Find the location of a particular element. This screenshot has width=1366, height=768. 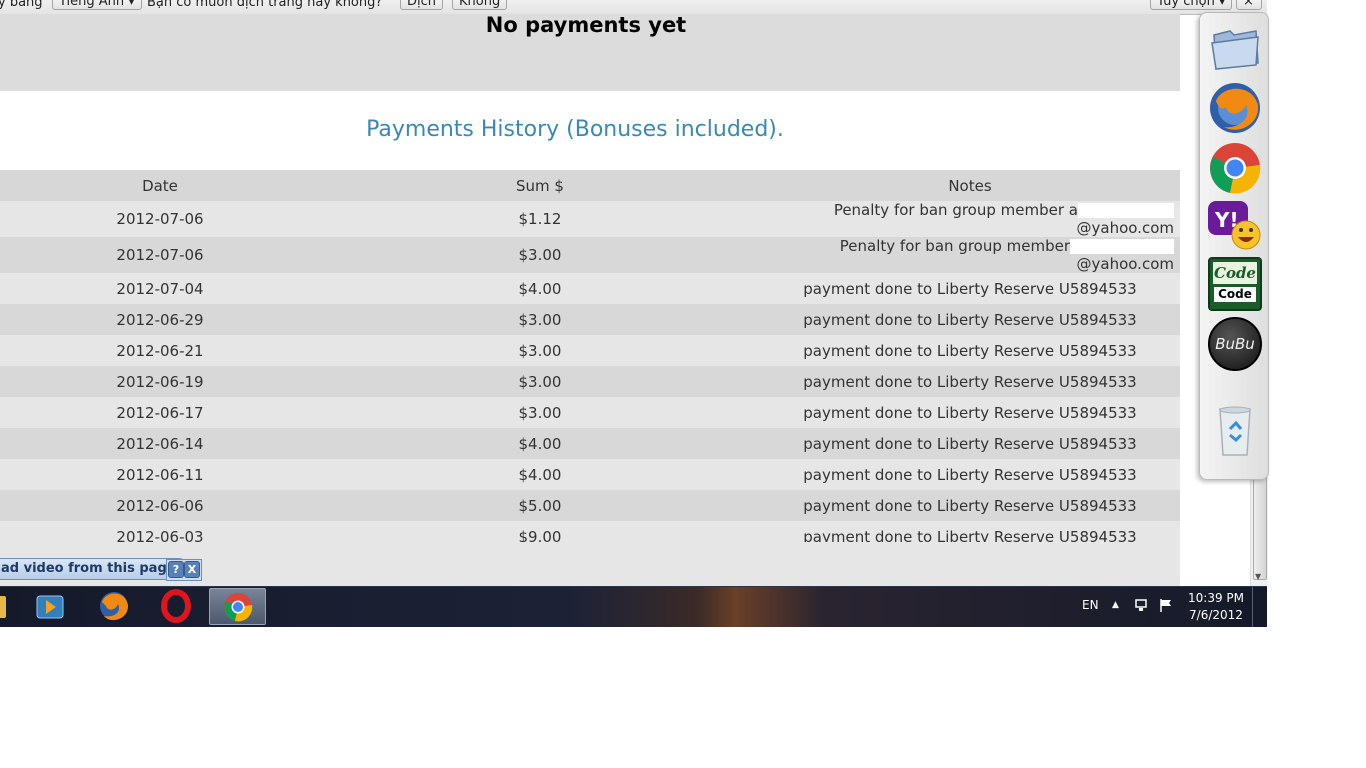

row-date: 2012-06-29 is located at coordinates (160, 319).